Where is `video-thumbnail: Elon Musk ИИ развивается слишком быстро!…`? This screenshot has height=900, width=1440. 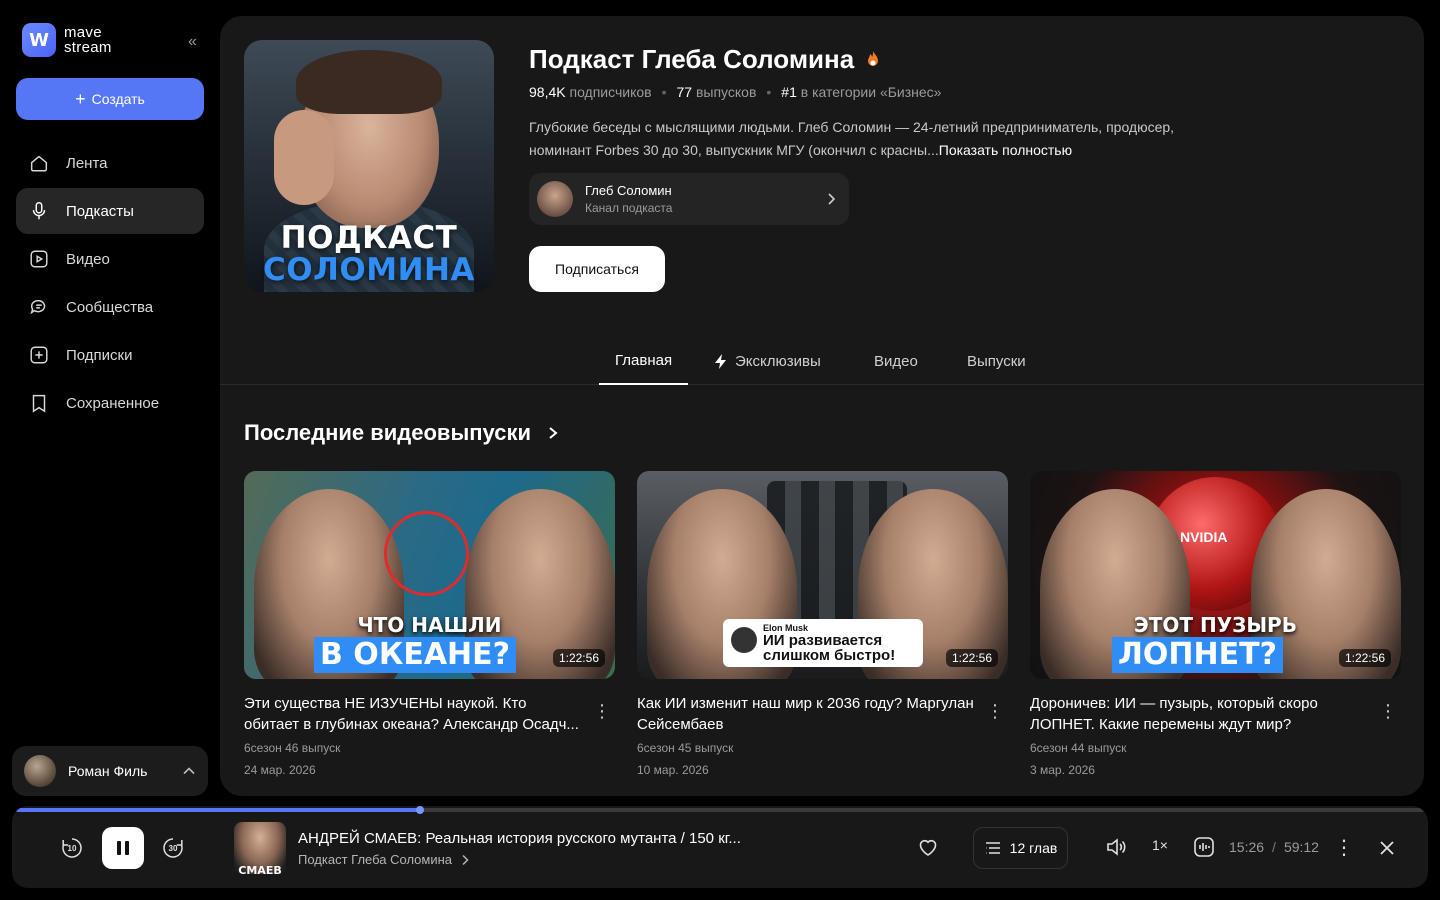
video-thumbnail: Elon Musk ИИ развивается слишком быстро!… is located at coordinates (822, 575).